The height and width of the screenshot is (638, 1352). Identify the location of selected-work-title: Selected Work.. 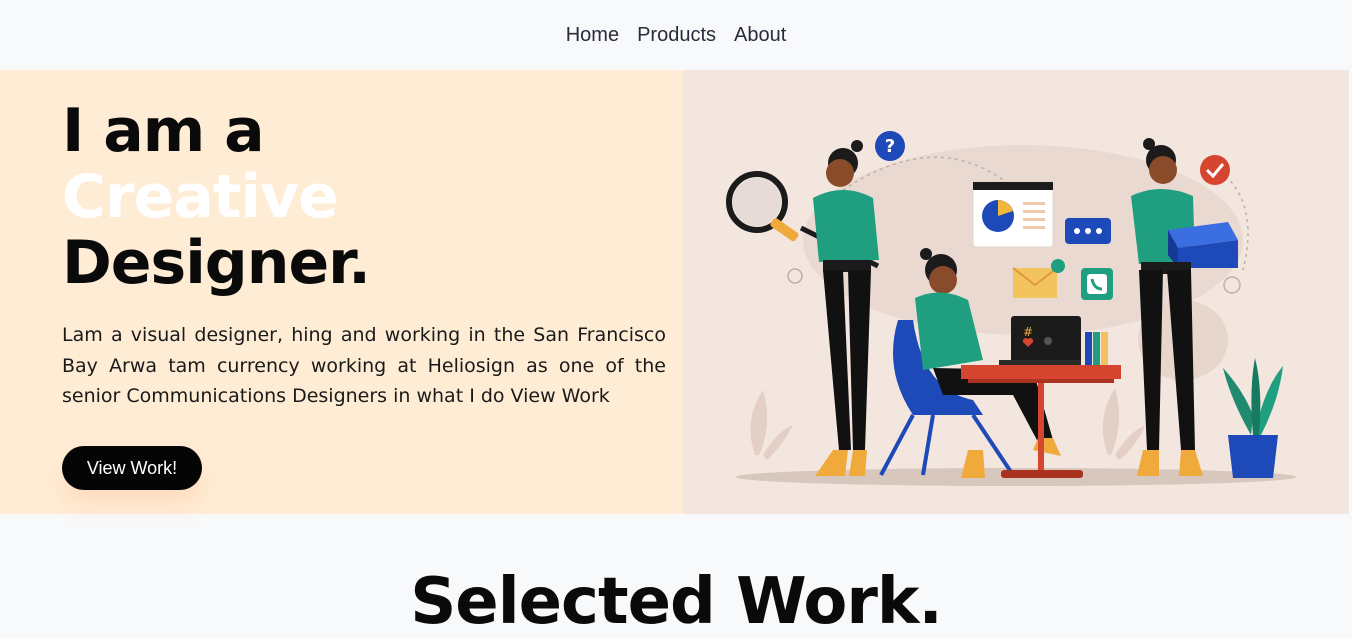
(676, 601).